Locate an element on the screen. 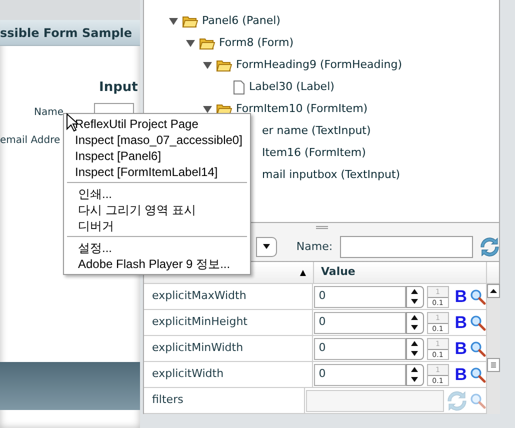 Image resolution: width=515 pixels, height=428 pixels. menu-item: 다시 그리기 영역 표시 is located at coordinates (157, 210).